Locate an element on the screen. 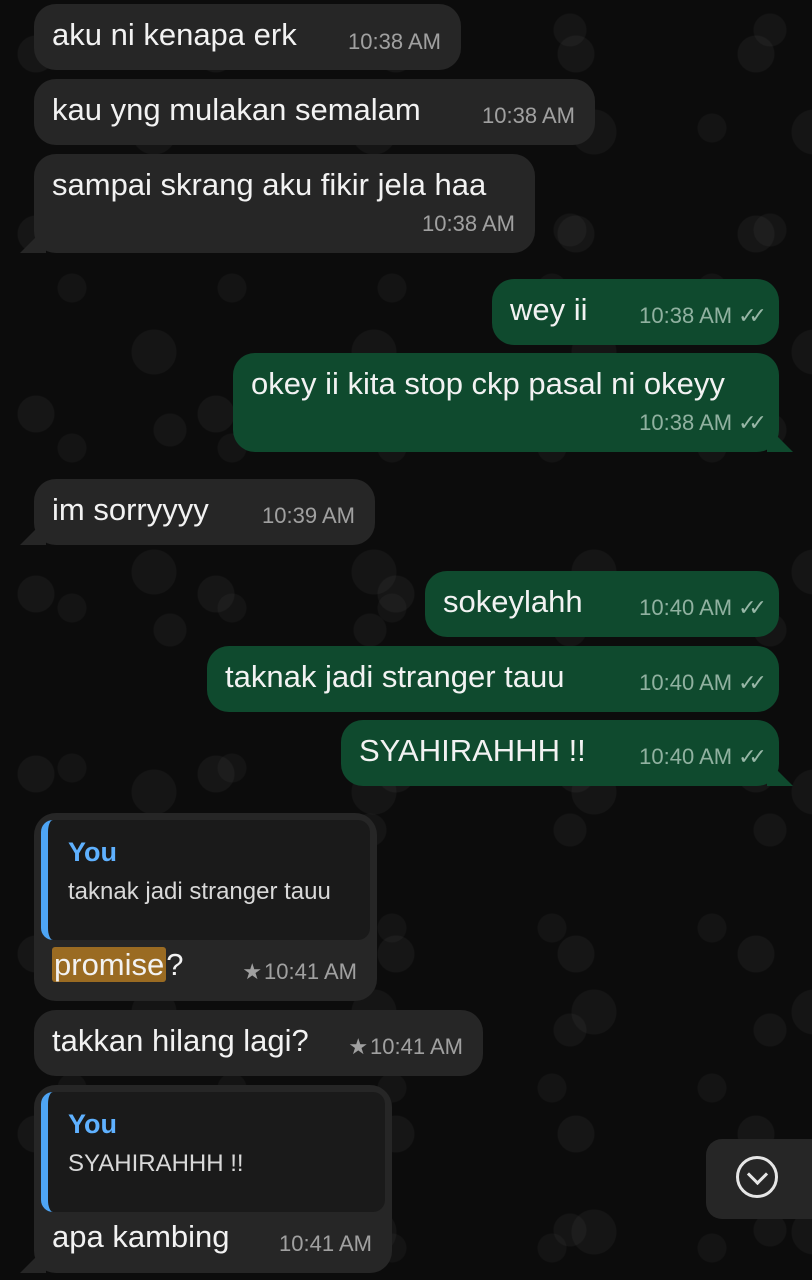 This screenshot has width=812, height=1280. message-text: okey ii kita stop ckp pasal ni okeyy is located at coordinates (488, 383).